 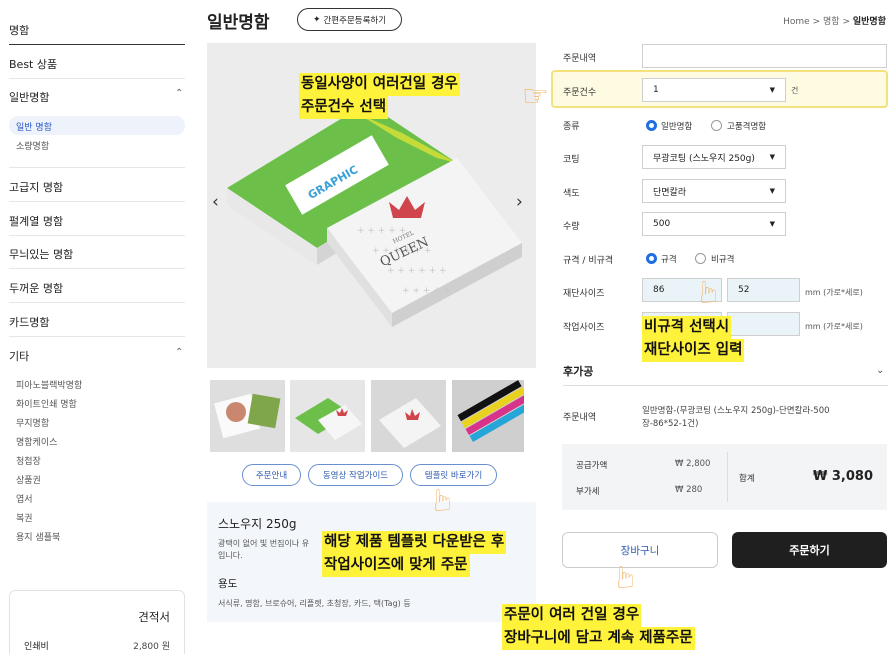 What do you see at coordinates (32, 422) in the screenshot?
I see `sidebar-sub-other: 무지명함` at bounding box center [32, 422].